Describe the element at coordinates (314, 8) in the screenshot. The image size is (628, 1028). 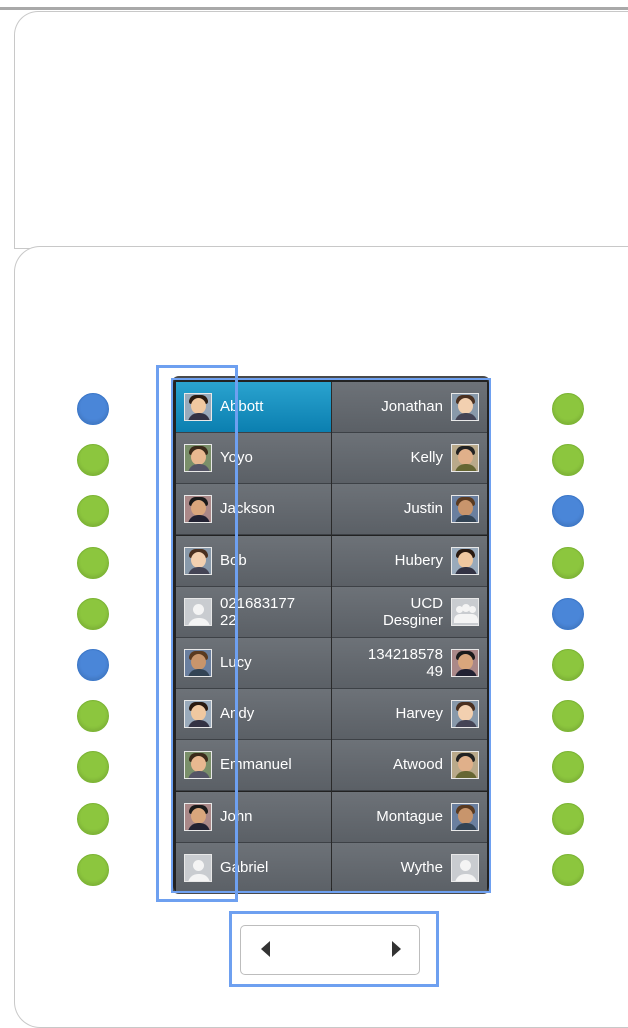
I see `top-divider` at that location.